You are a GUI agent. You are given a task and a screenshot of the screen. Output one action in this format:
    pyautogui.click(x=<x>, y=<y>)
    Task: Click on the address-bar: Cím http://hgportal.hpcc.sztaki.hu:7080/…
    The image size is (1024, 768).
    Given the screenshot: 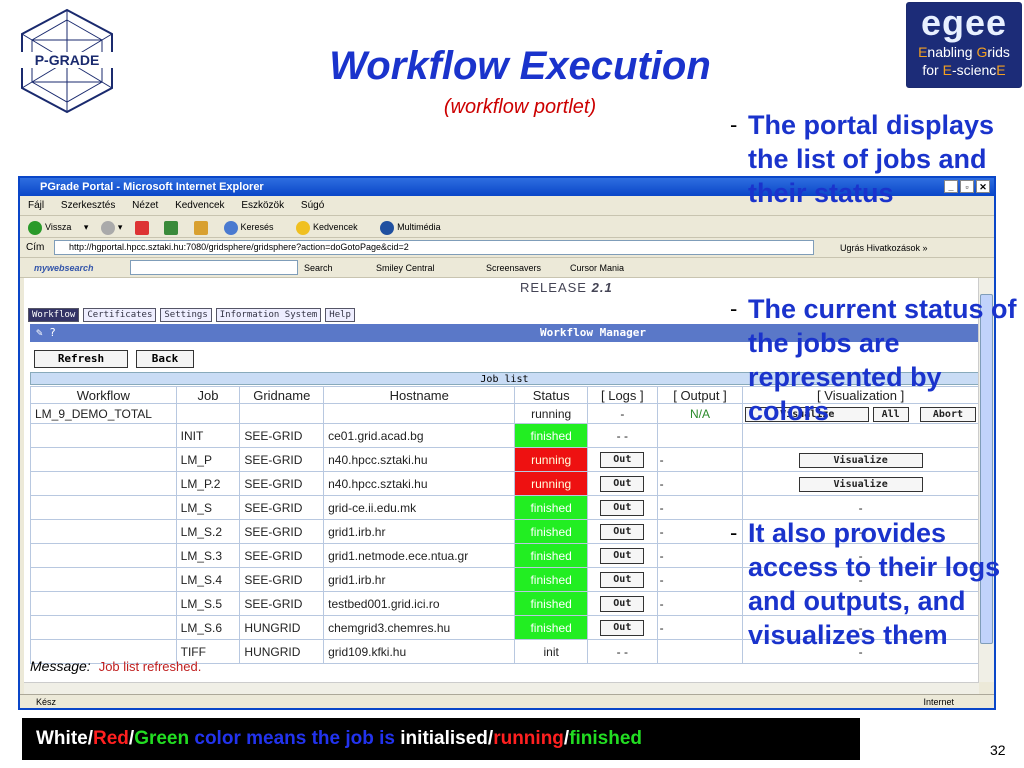 What is the action you would take?
    pyautogui.click(x=507, y=248)
    